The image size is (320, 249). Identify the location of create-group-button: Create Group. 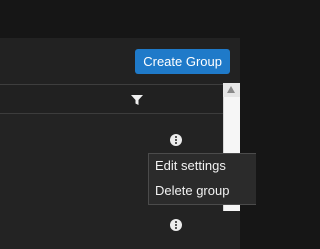
(182, 61).